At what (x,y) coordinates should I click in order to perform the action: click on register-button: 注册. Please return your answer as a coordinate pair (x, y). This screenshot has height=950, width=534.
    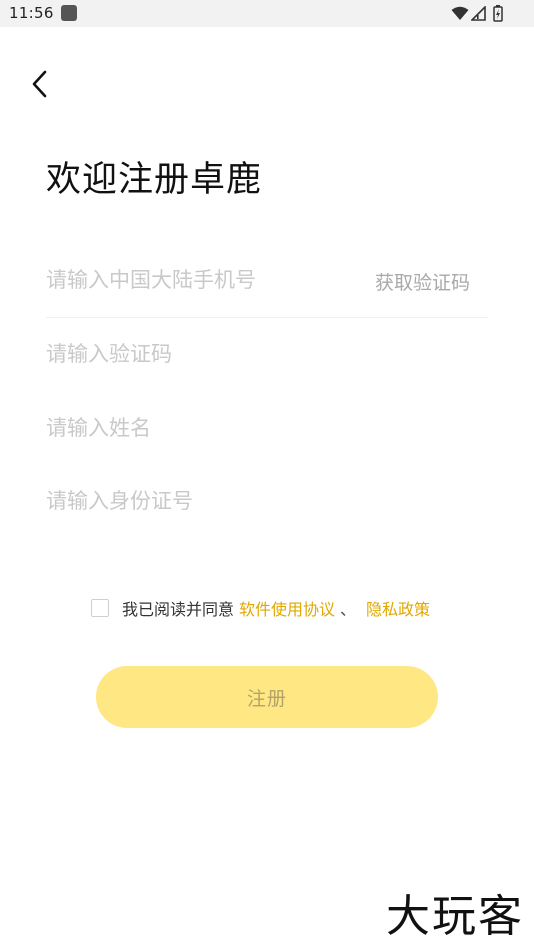
    Looking at the image, I should click on (267, 697).